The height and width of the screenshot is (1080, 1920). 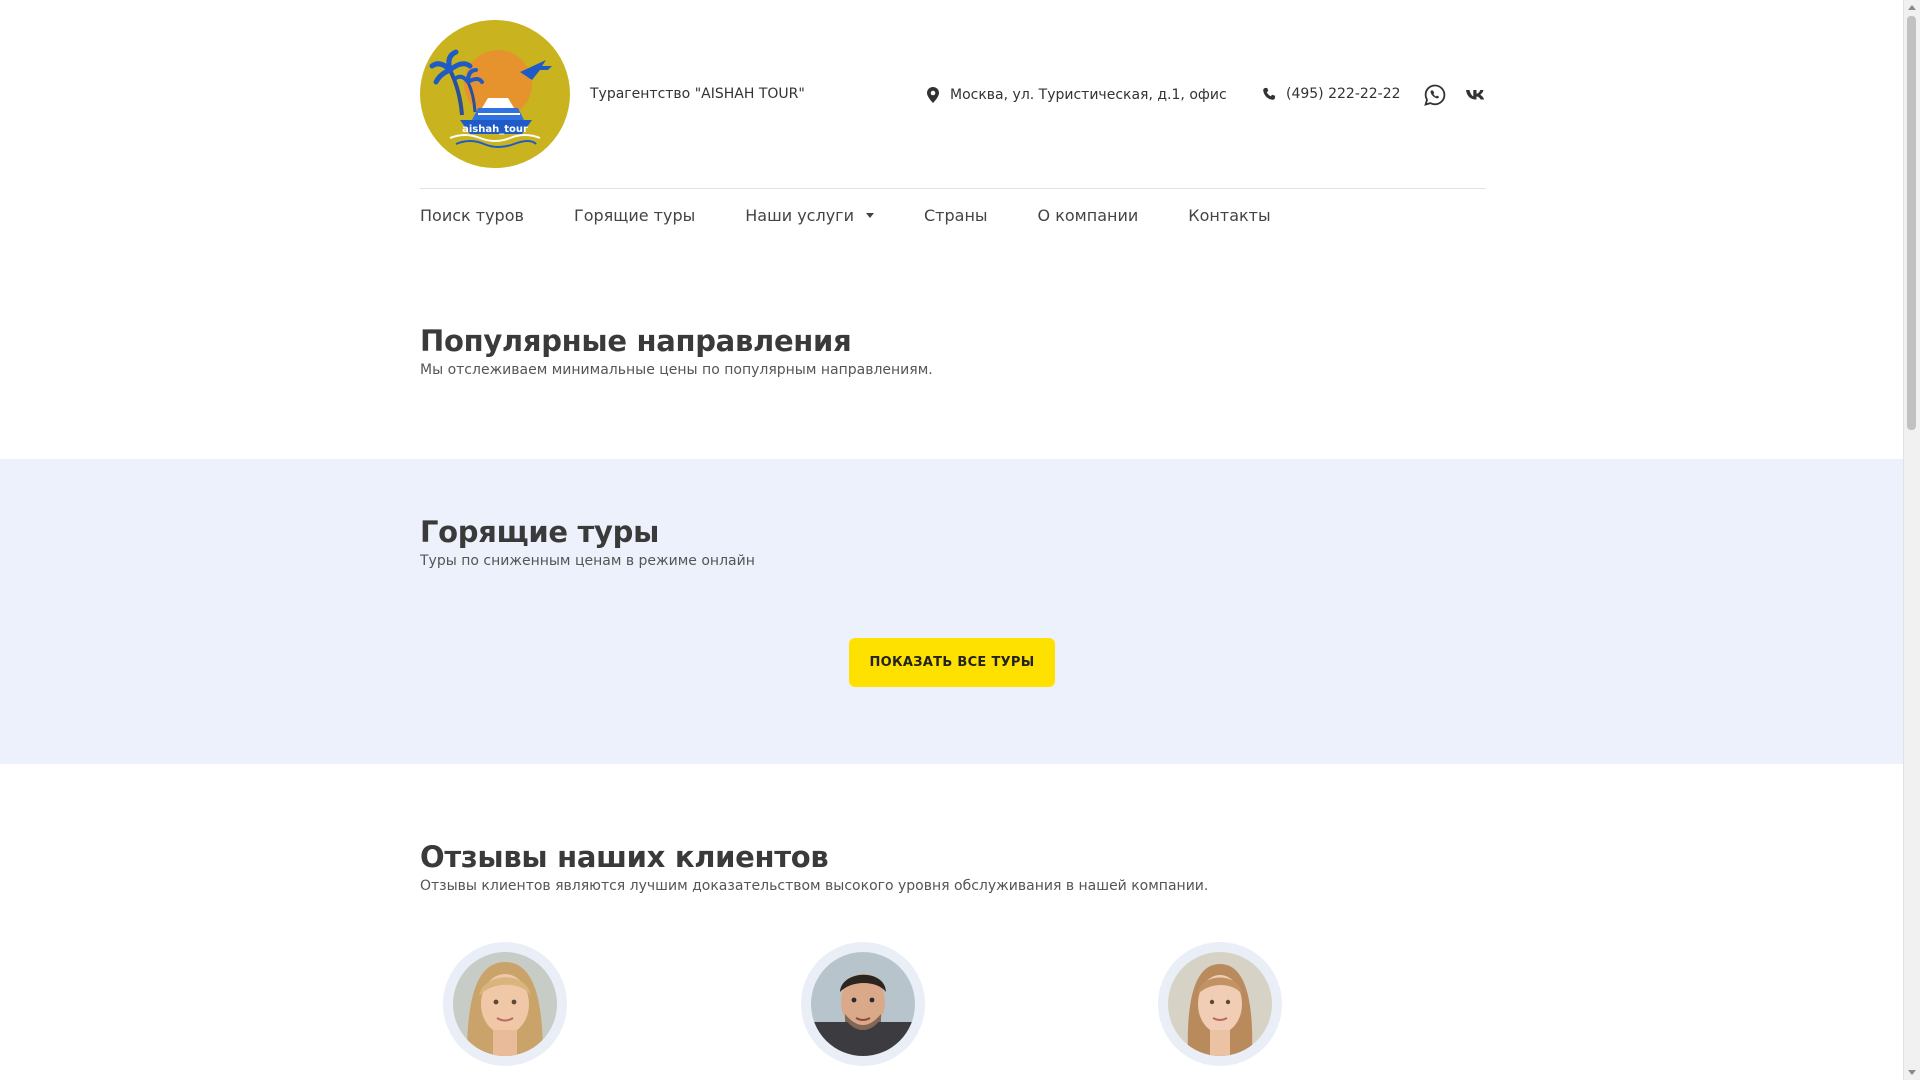 I want to click on chevron-down-icon, so click(x=869, y=215).